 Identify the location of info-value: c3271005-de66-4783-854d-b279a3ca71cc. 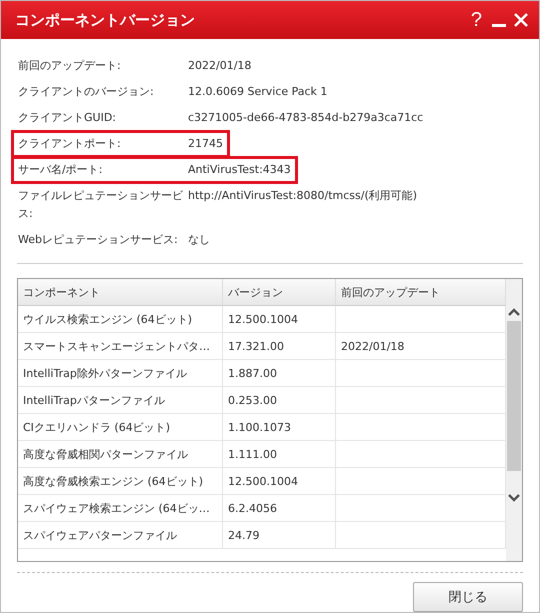
(306, 118).